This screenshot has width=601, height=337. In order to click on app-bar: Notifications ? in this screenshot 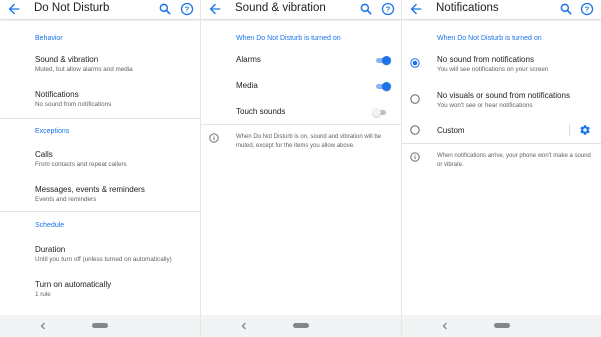, I will do `click(501, 9)`.